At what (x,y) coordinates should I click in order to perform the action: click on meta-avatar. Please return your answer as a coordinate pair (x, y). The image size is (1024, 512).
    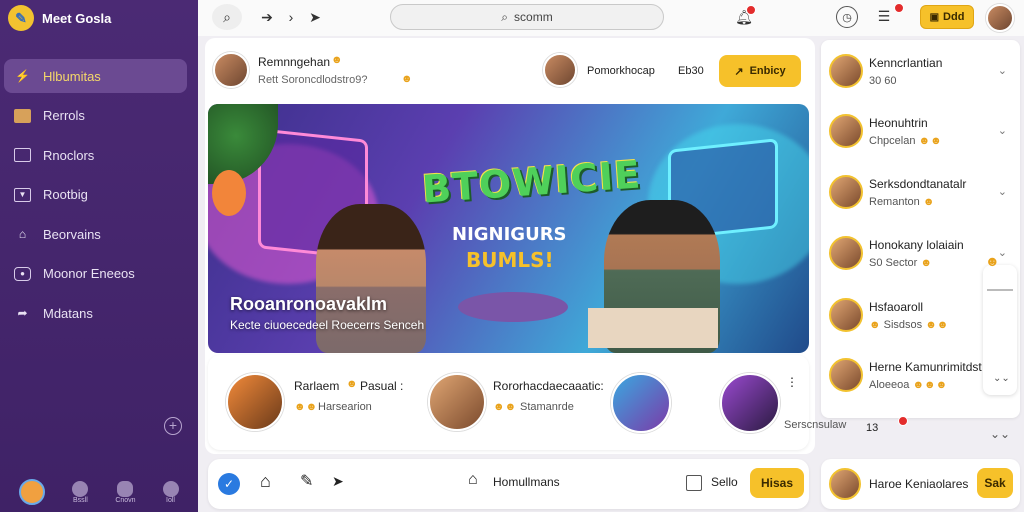
    Looking at the image, I should click on (560, 70).